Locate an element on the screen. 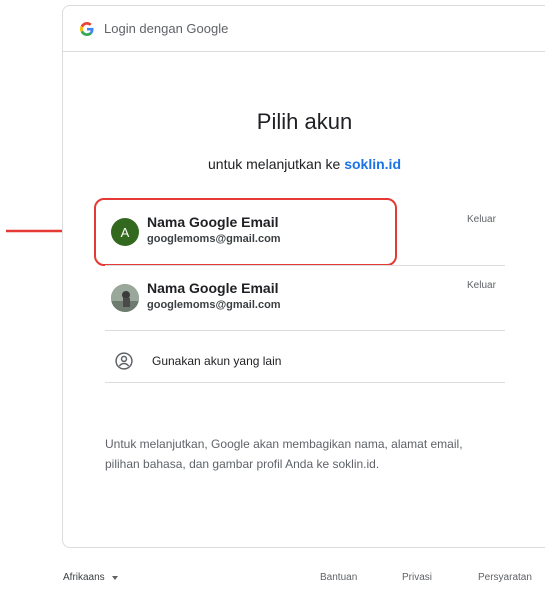 This screenshot has height=591, width=545. use-another-account-button: Gunakan akun yang lain is located at coordinates (305, 360).